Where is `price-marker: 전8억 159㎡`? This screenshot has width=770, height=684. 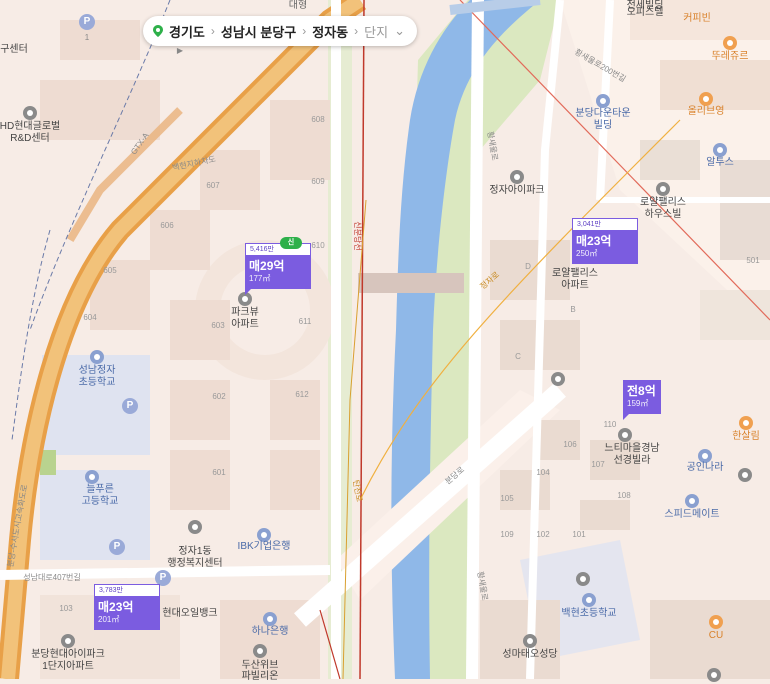
price-marker: 전8억 159㎡ is located at coordinates (642, 400).